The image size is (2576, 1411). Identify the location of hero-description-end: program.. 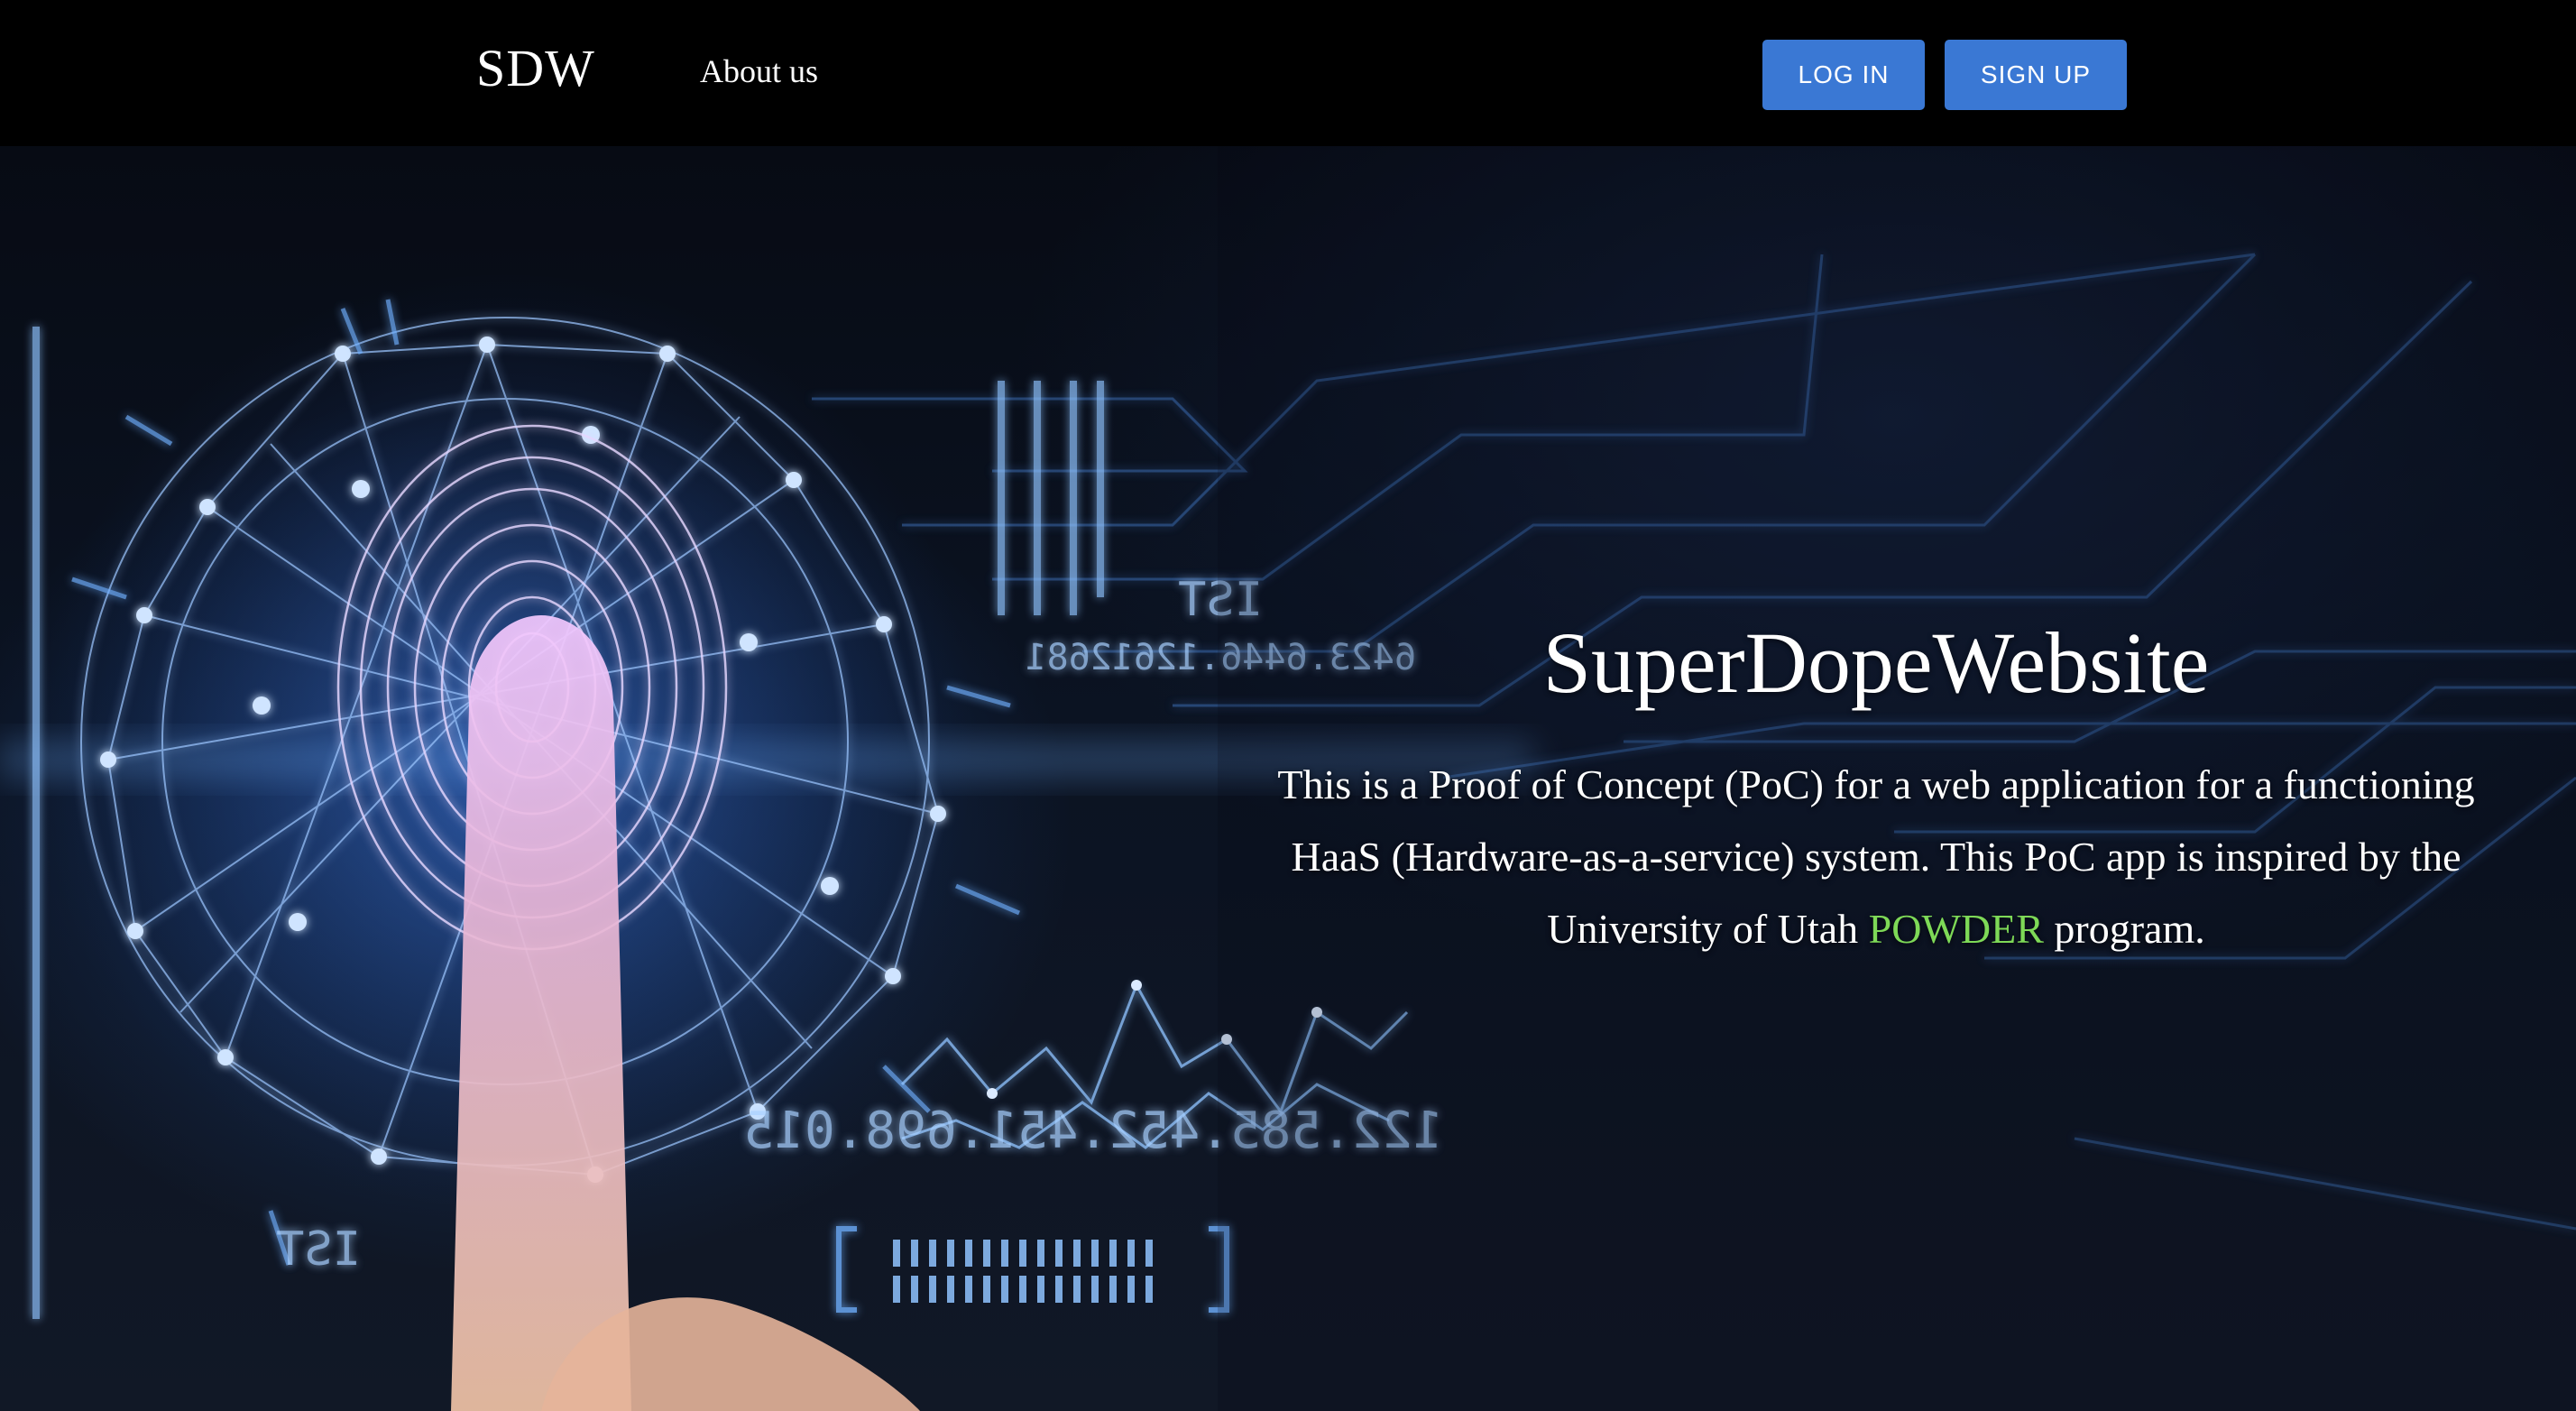
(2124, 929).